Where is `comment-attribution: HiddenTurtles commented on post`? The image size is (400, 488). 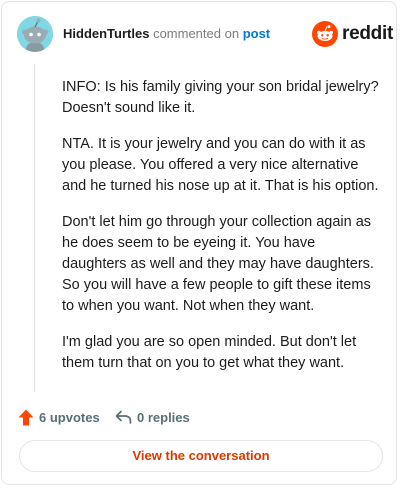
comment-attribution: HiddenTurtles commented on post is located at coordinates (166, 34).